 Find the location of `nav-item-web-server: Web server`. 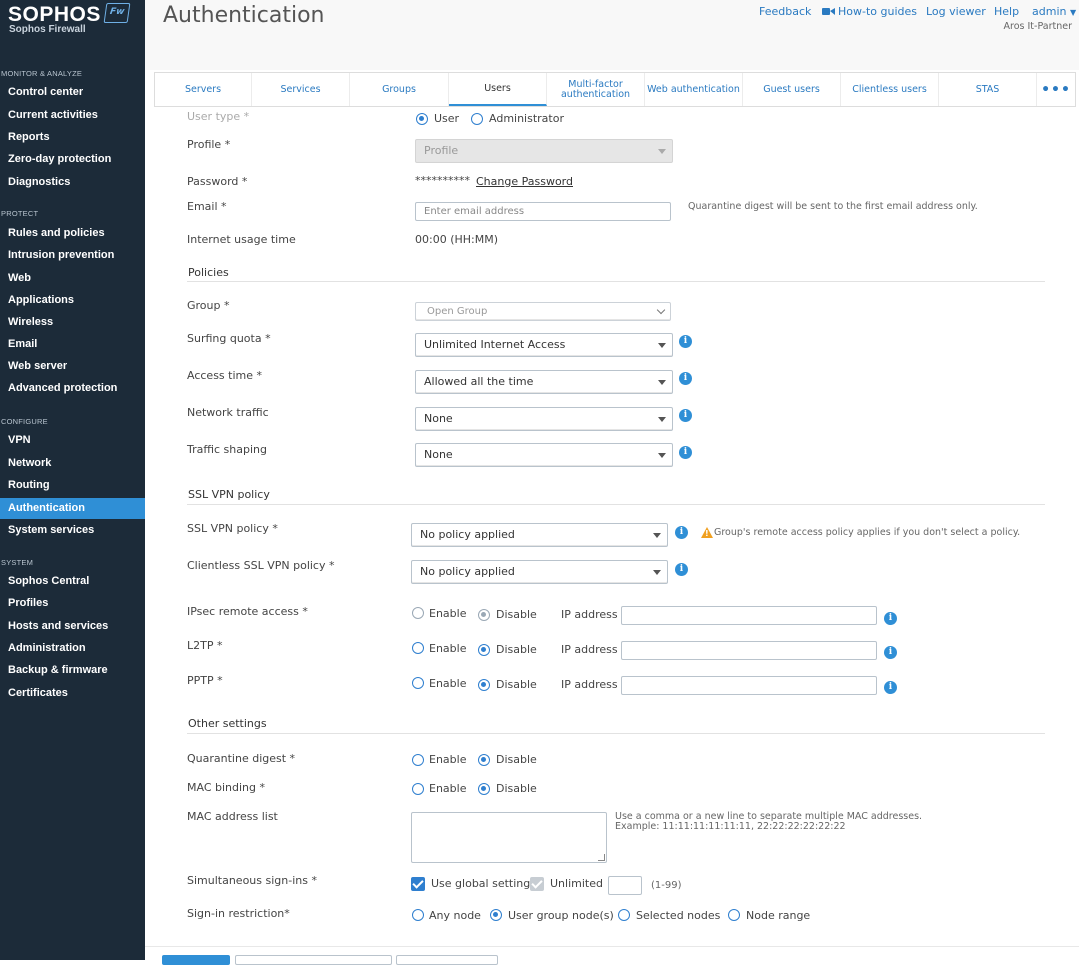

nav-item-web-server: Web server is located at coordinates (72, 366).